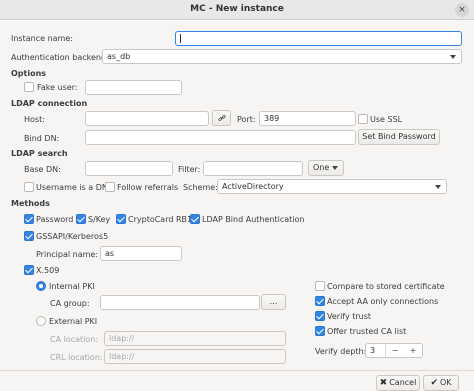 The width and height of the screenshot is (474, 391). What do you see at coordinates (321, 167) in the screenshot?
I see `scope-value: One` at bounding box center [321, 167].